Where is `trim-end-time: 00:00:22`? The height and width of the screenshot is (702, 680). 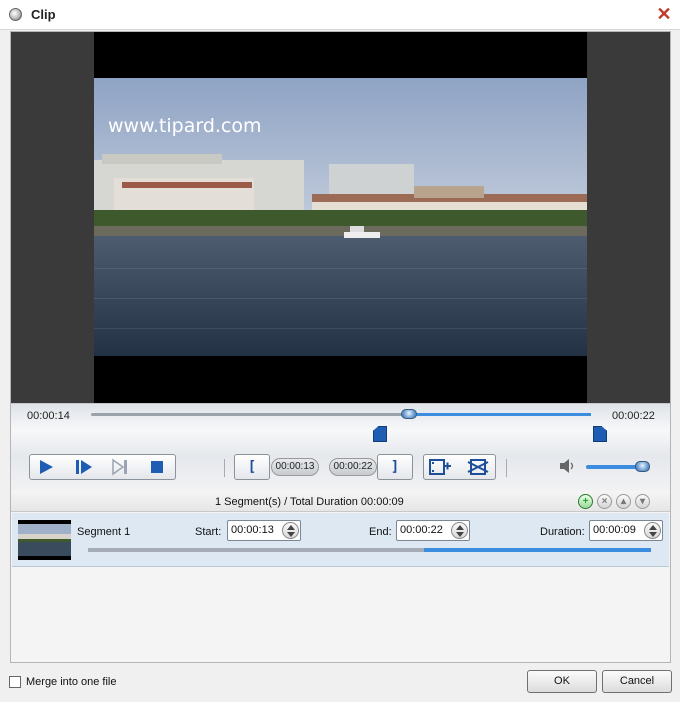
trim-end-time: 00:00:22 is located at coordinates (353, 467).